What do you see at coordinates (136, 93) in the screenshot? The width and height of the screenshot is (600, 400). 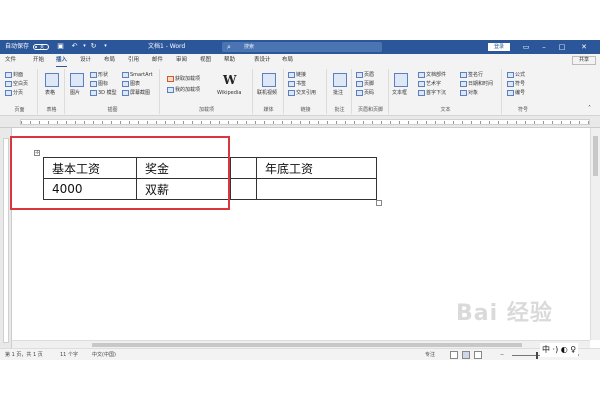 I see `screenshot-button: 屏幕截图` at bounding box center [136, 93].